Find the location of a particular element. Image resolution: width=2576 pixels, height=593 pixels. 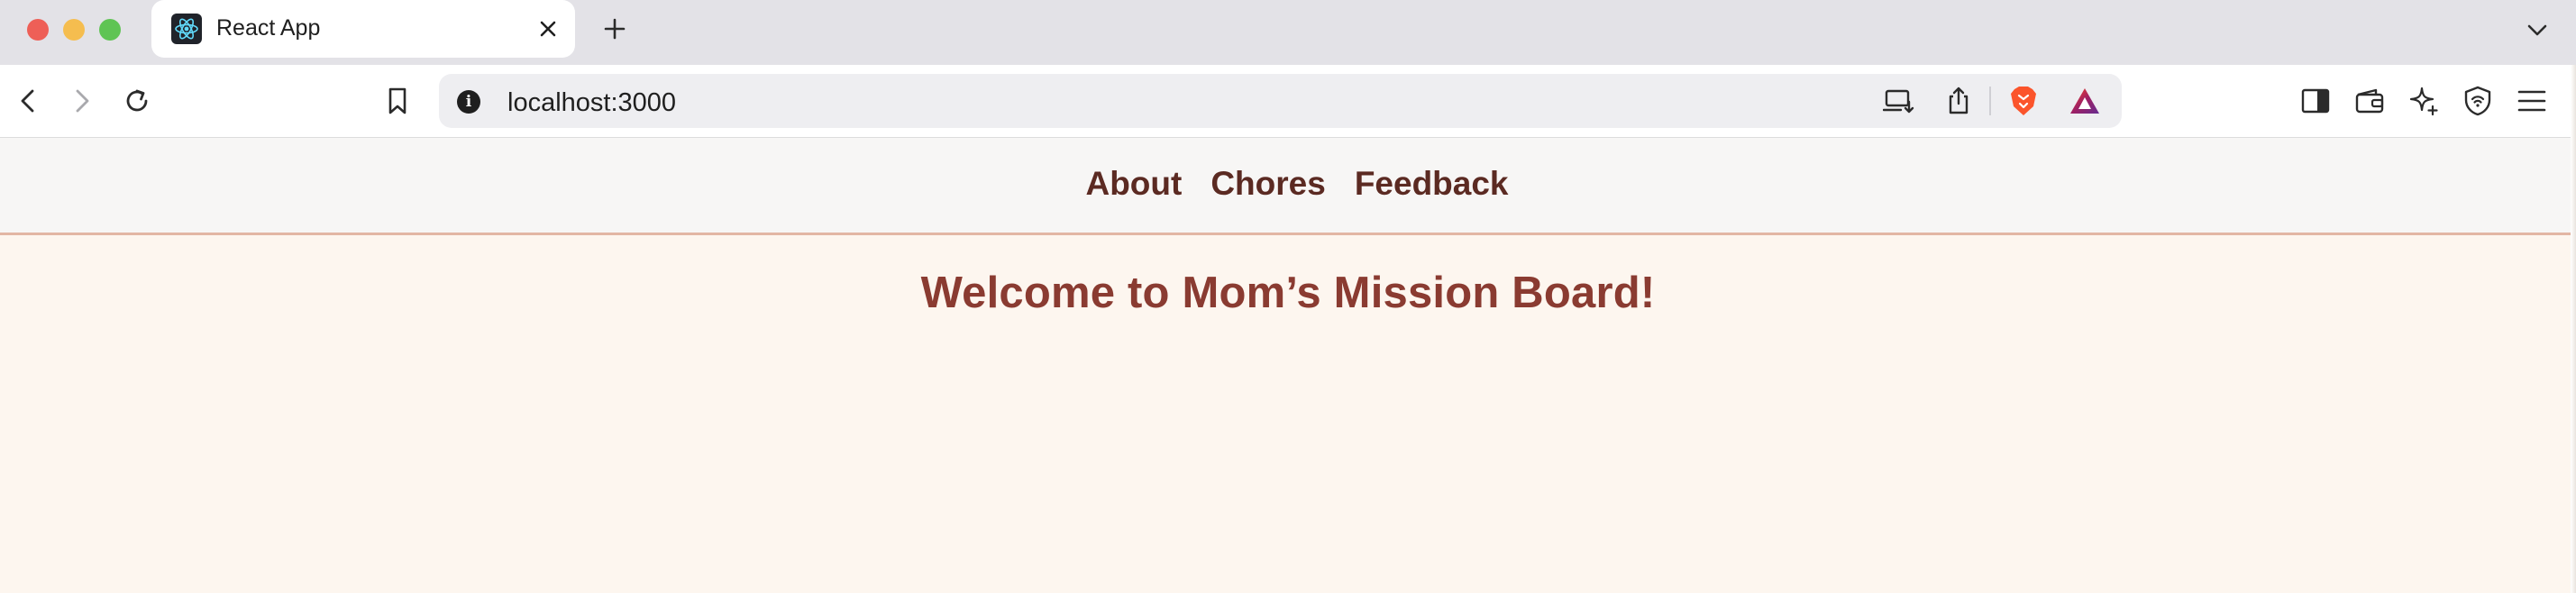

browser-toolbar: i localhost:3000 is located at coordinates (1288, 101).